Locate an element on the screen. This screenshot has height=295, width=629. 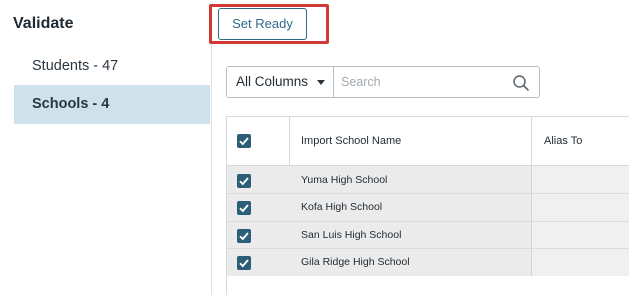
set-ready-button: Set Ready is located at coordinates (262, 24).